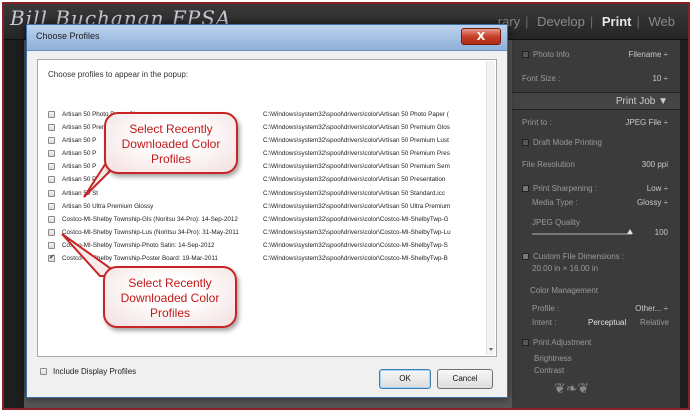  Describe the element at coordinates (597, 79) in the screenshot. I see `font-size-row: Font Size : 10 ÷` at that location.